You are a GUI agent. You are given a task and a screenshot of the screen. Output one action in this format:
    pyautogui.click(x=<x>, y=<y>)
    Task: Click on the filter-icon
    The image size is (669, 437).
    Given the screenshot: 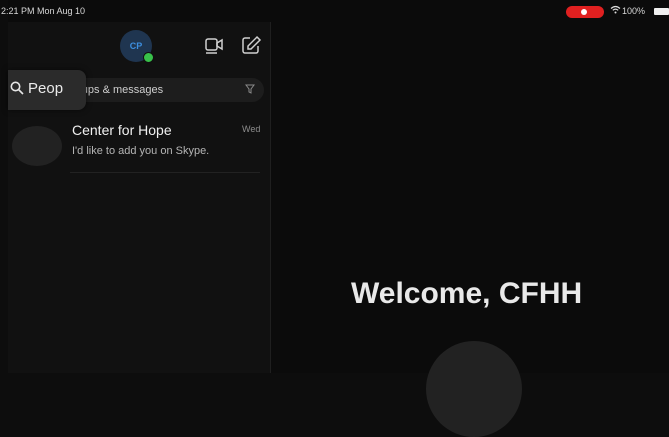 What is the action you would take?
    pyautogui.click(x=250, y=90)
    